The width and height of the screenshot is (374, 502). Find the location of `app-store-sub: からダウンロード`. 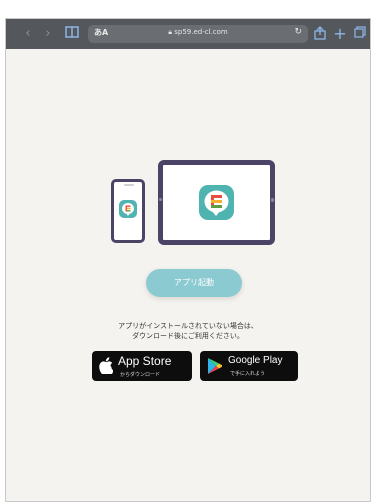

app-store-sub: からダウンロード is located at coordinates (140, 375).